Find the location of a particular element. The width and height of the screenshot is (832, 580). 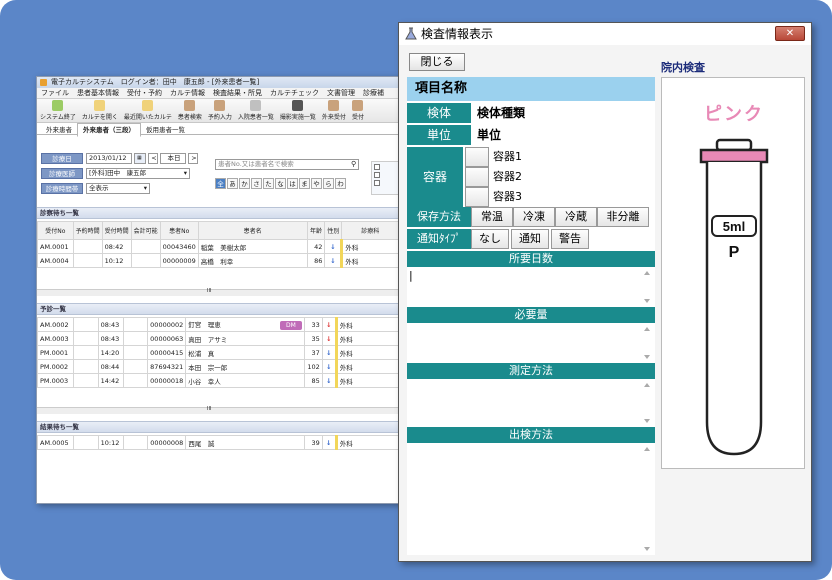

container-2-swatch is located at coordinates (477, 177).